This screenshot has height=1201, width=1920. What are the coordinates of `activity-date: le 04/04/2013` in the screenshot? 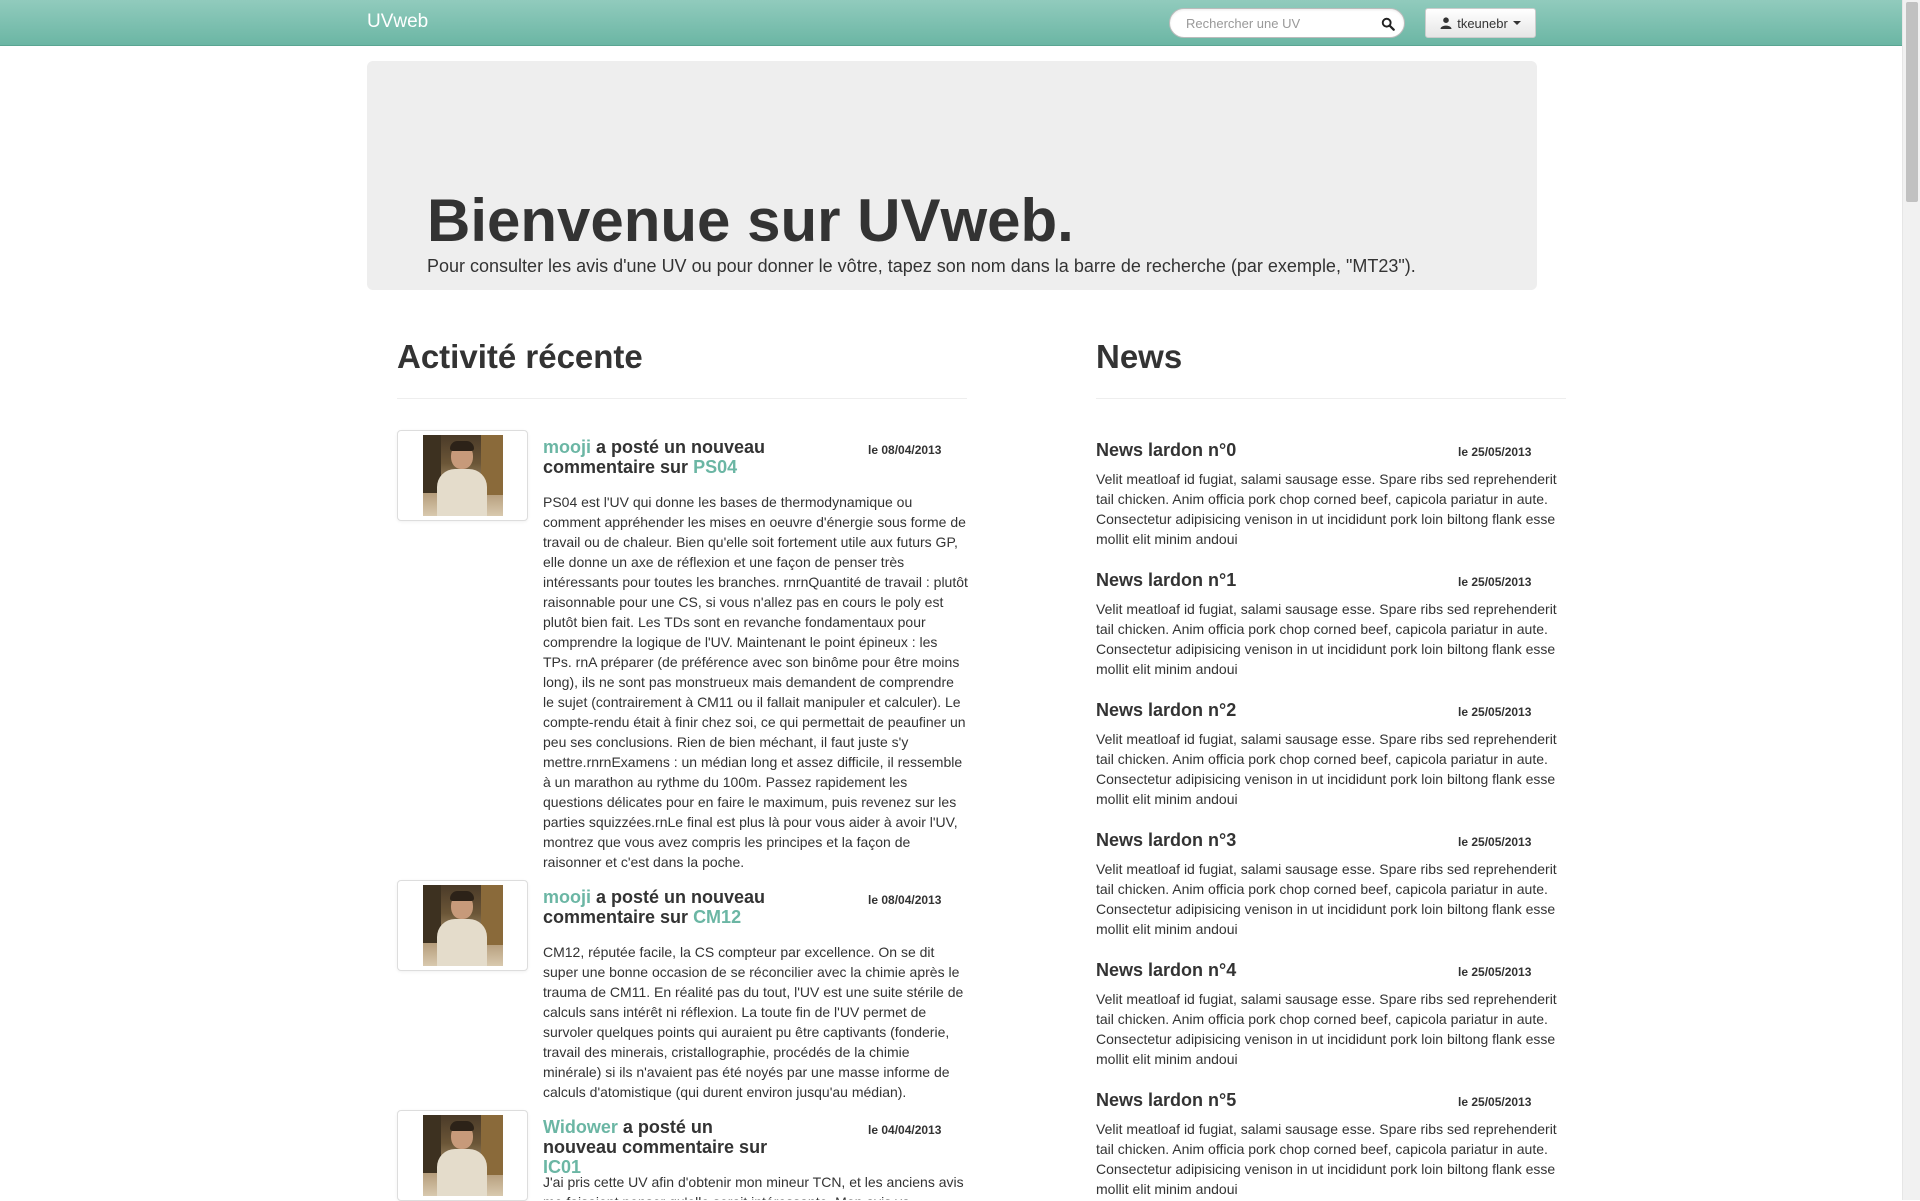 It's located at (905, 1130).